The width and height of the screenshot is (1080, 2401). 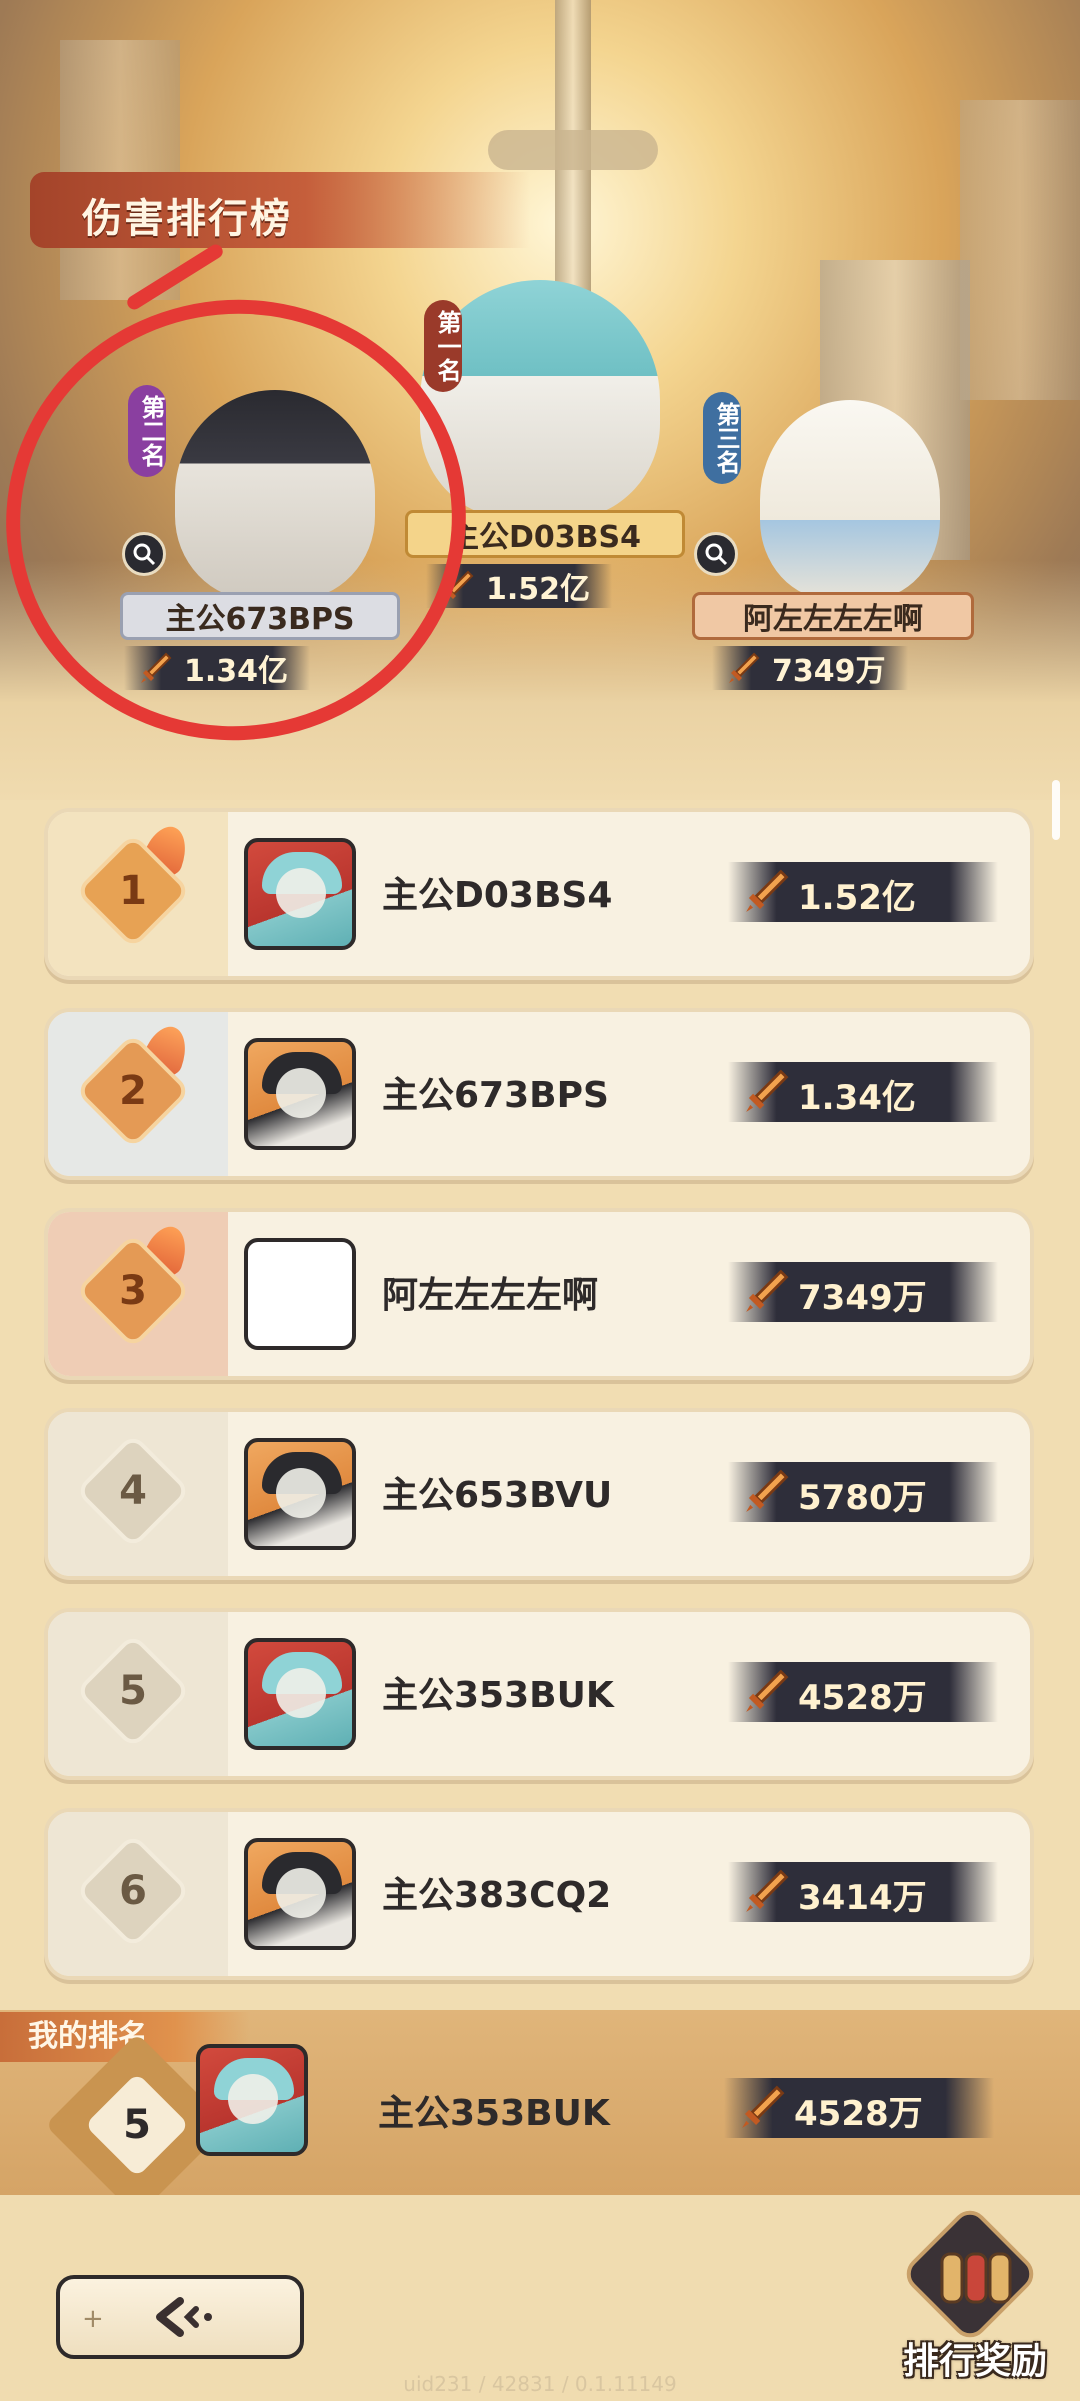 I want to click on damage-score-plate: 5780万, so click(x=863, y=1492).